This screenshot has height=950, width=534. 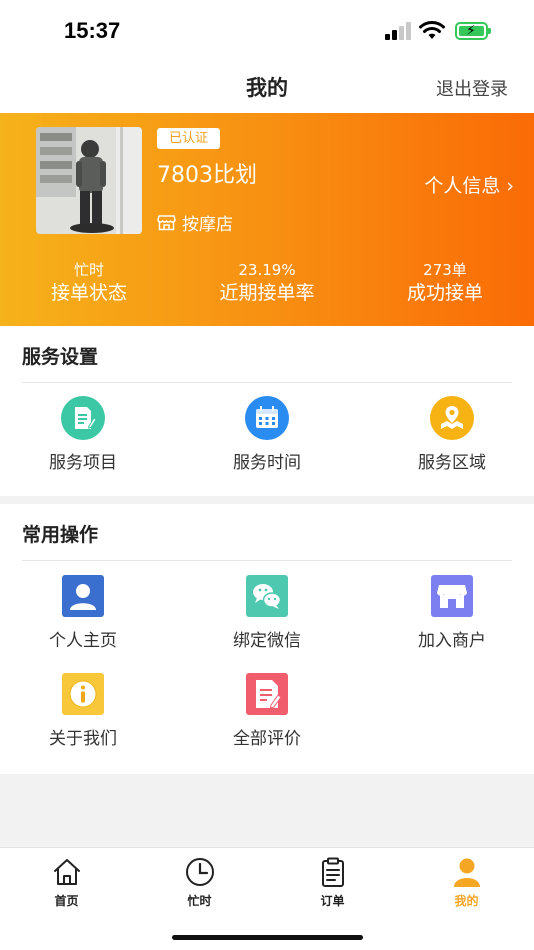 What do you see at coordinates (88, 293) in the screenshot?
I see `stat-label: 接单状态` at bounding box center [88, 293].